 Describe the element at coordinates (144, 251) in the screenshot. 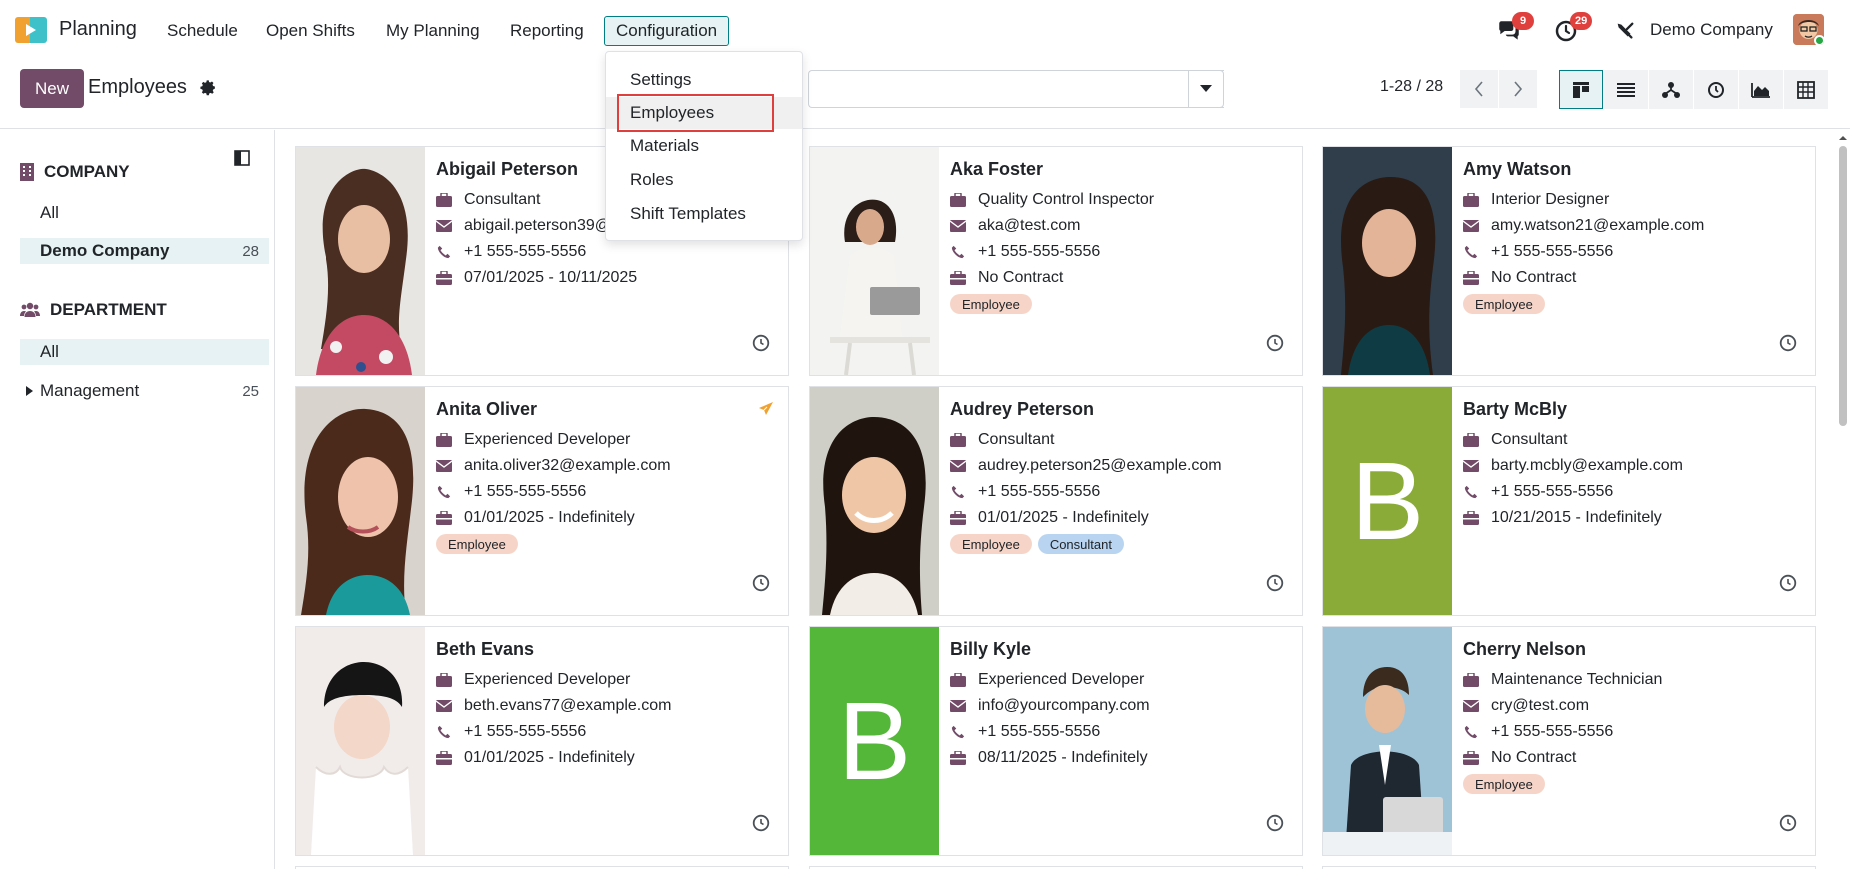

I see `sidebar-item-demo-company: Demo Company 28` at that location.